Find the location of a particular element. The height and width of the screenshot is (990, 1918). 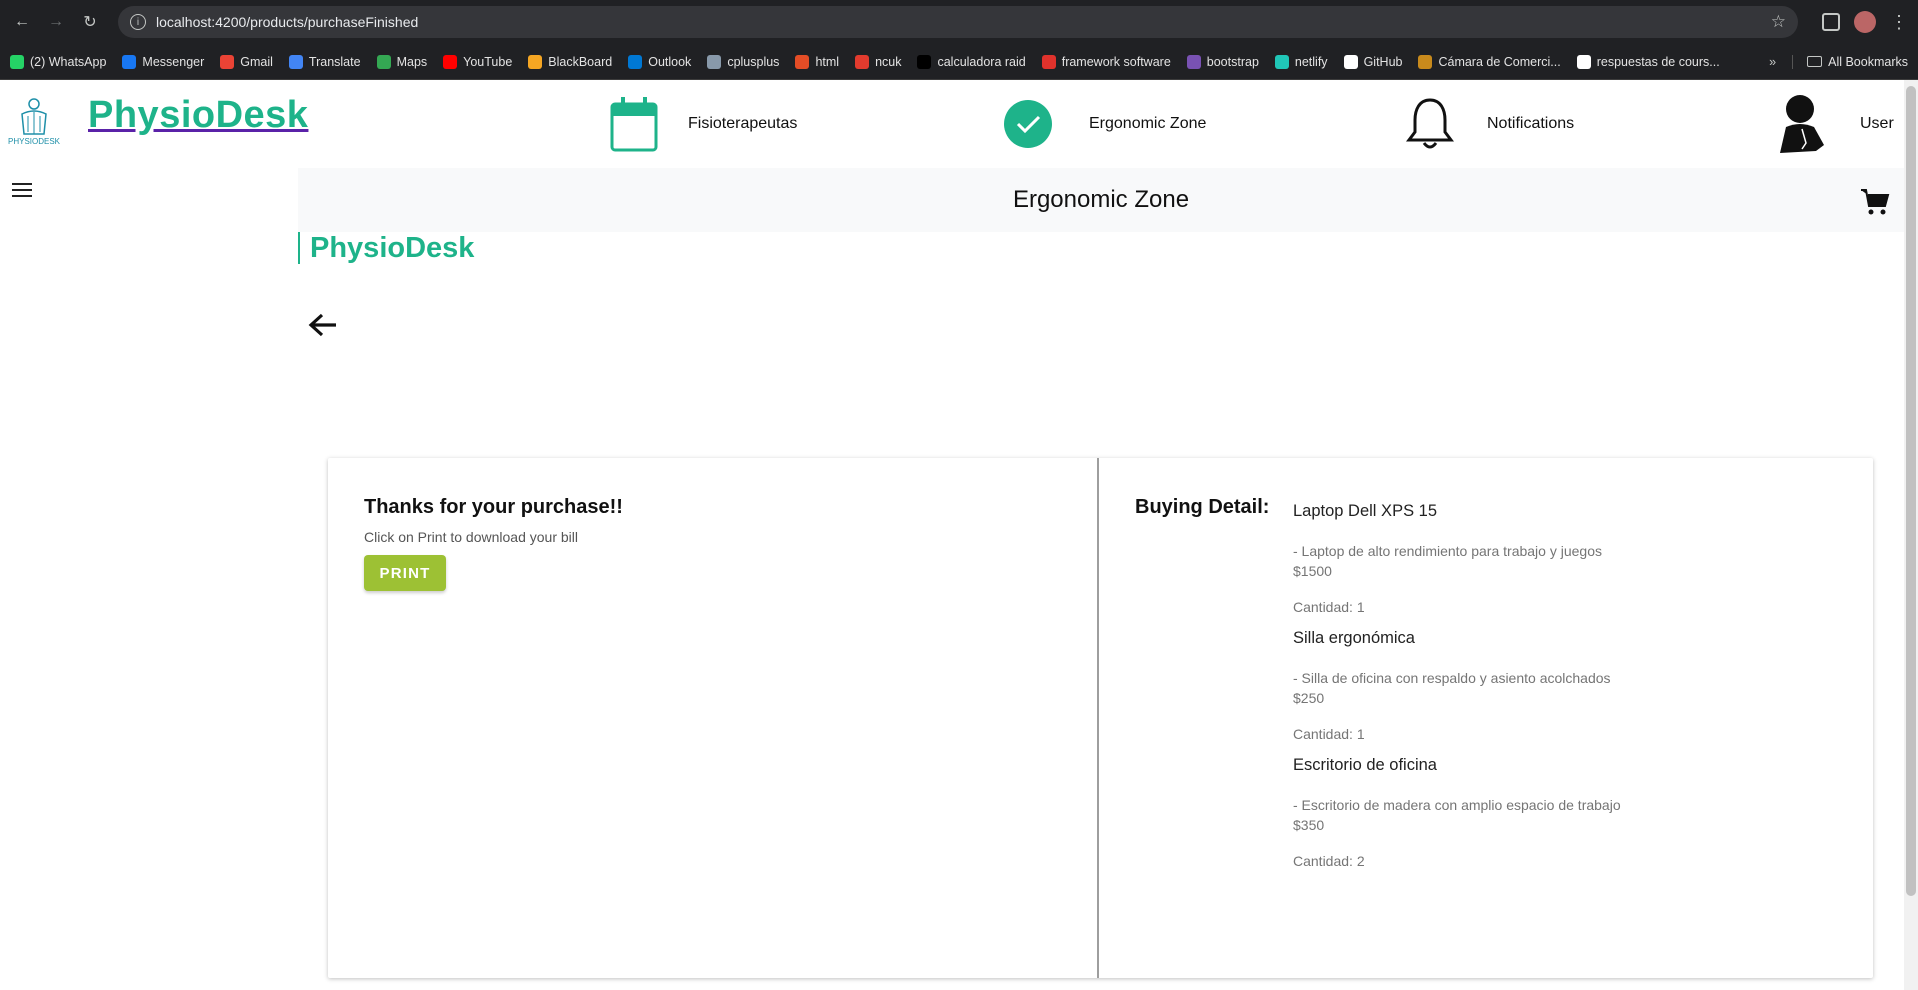

nav-ergonomic-zone: Ergonomic Zone is located at coordinates (1104, 124).